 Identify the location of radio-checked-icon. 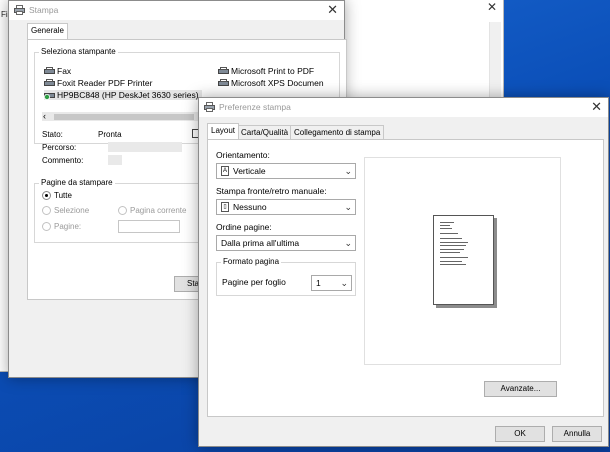
(46, 195).